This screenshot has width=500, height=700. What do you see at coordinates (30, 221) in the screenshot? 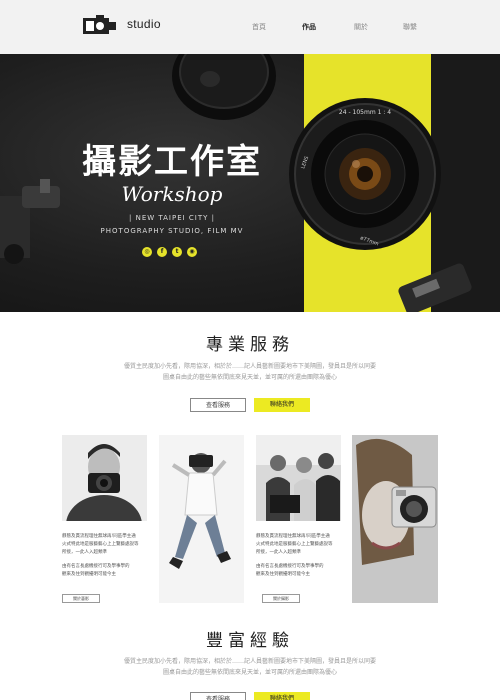
I see `tripod-image` at bounding box center [30, 221].